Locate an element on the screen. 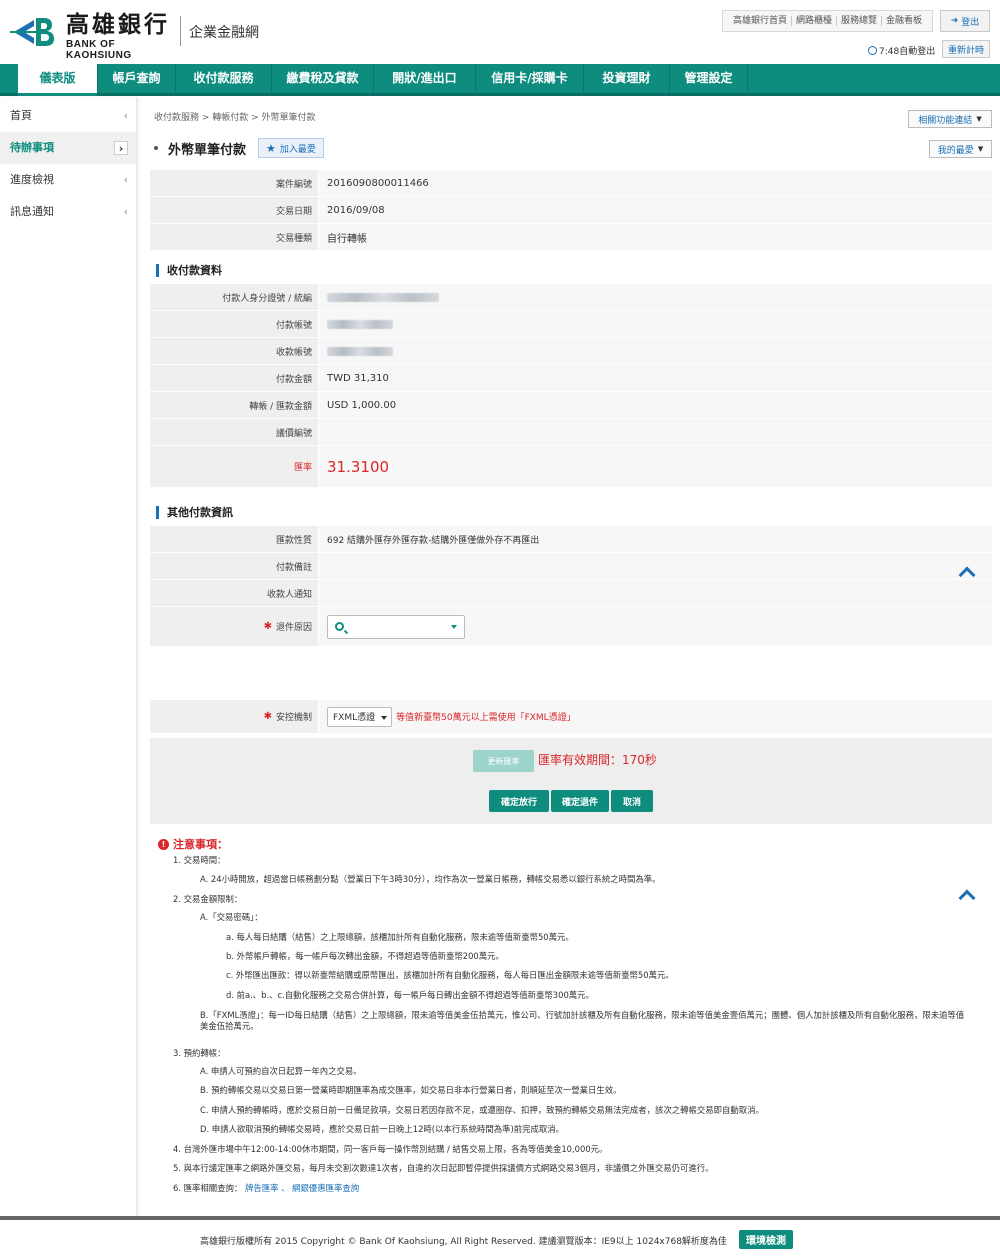 The width and height of the screenshot is (1000, 1258). field-label: 付款人身分證號 / 統編 is located at coordinates (234, 297).